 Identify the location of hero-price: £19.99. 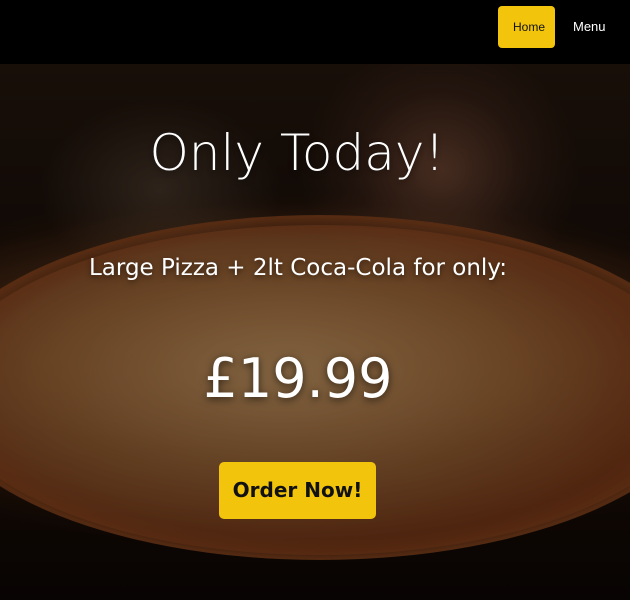
(298, 378).